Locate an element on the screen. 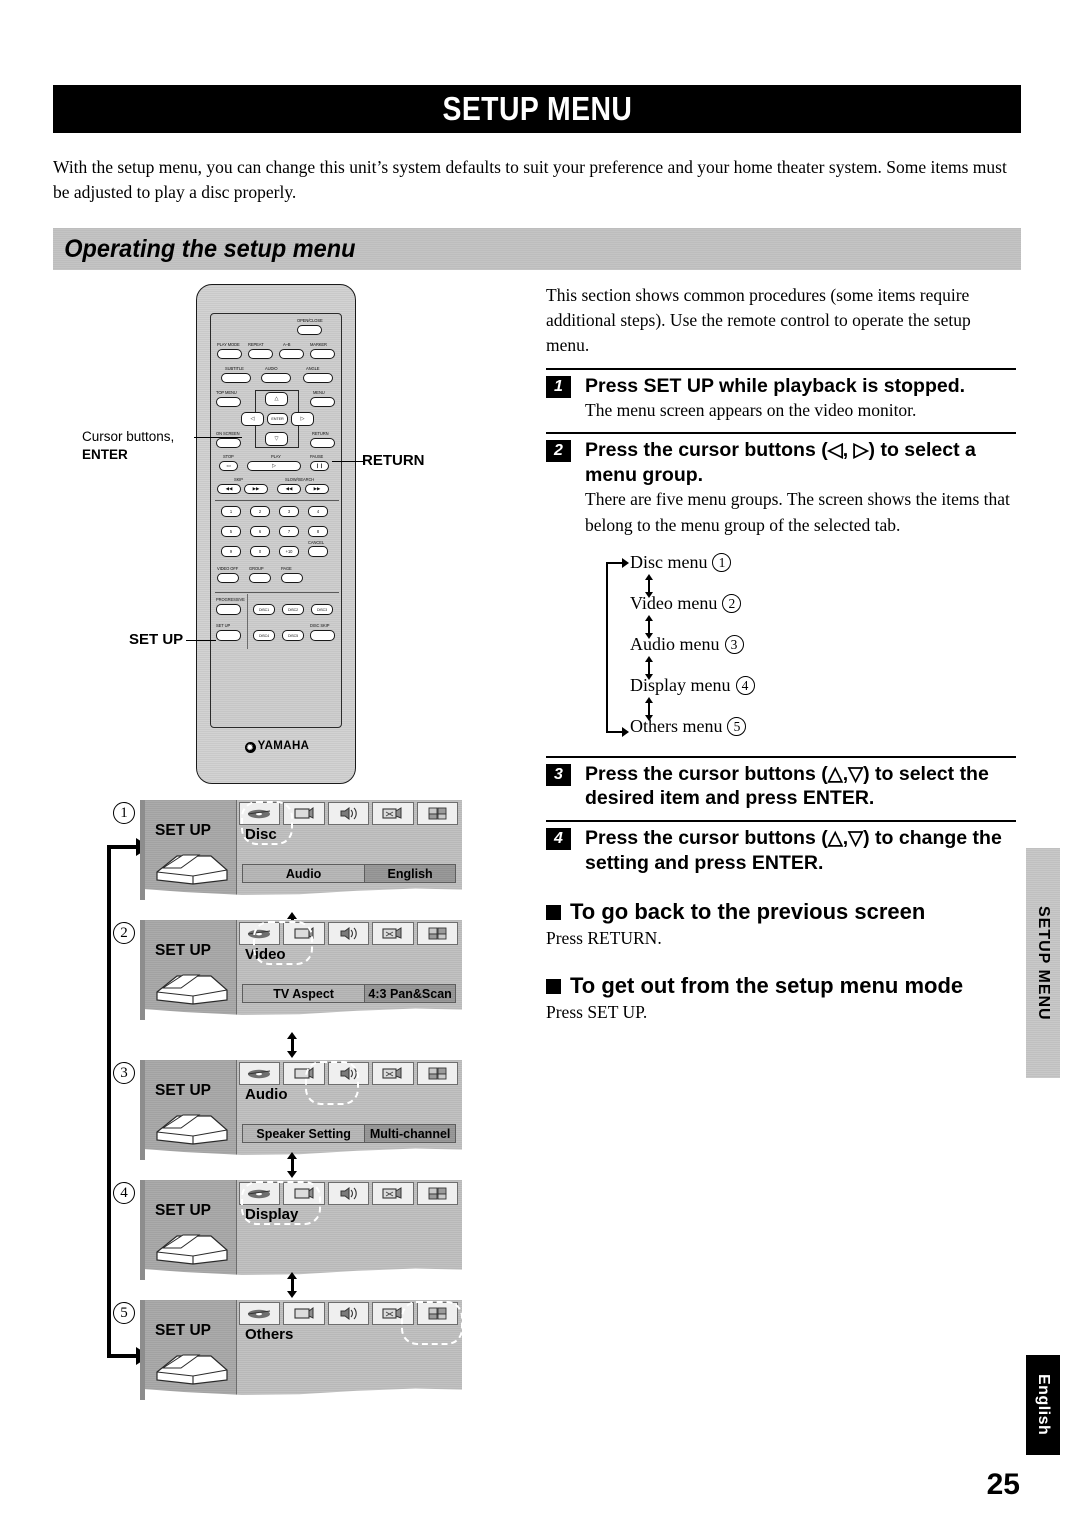 The width and height of the screenshot is (1080, 1529). mockup-item-value-1: English is located at coordinates (410, 873).